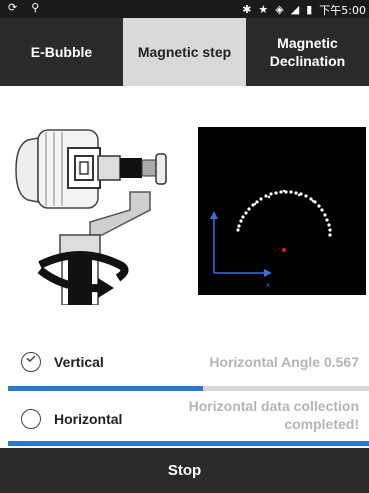 The height and width of the screenshot is (493, 369). I want to click on wifi-icon: ◈, so click(279, 9).